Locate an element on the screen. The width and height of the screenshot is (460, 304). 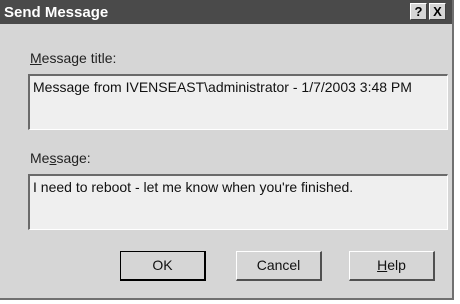
window-title: Send Message is located at coordinates (56, 12).